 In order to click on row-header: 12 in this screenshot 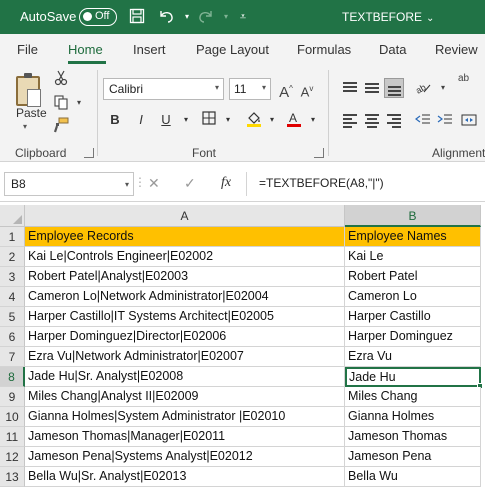, I will do `click(12, 457)`.